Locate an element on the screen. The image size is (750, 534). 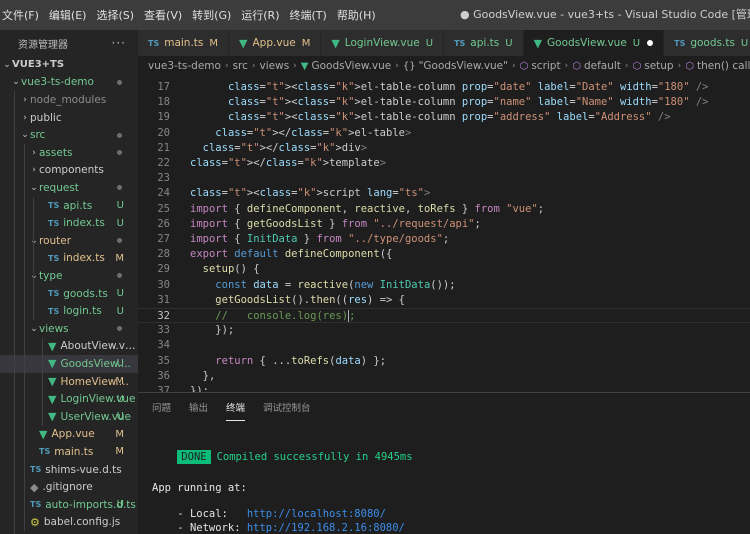
menu-view: 查看(V) is located at coordinates (163, 15).